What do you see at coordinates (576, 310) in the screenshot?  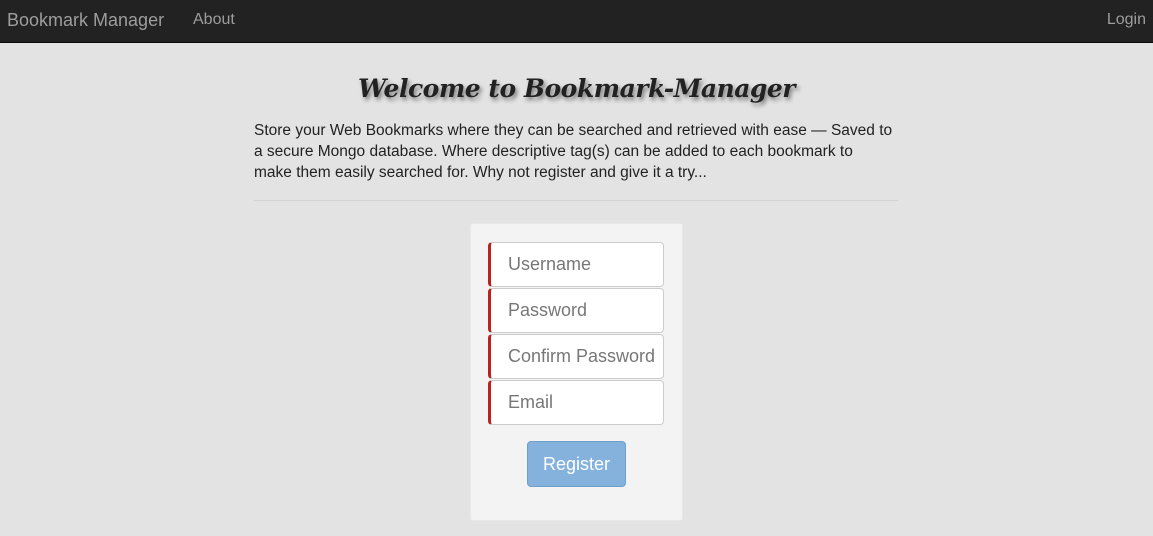 I see `password-field` at bounding box center [576, 310].